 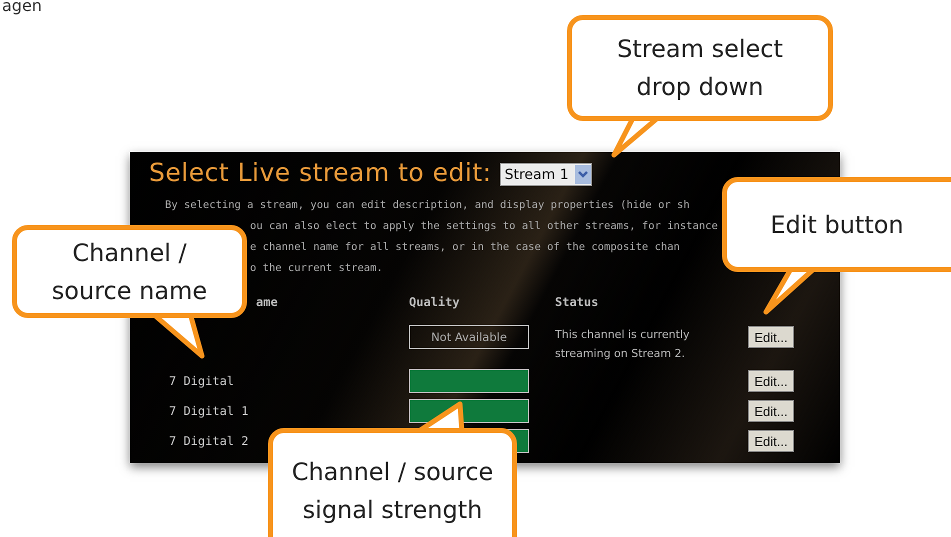 I want to click on column-header: Status, so click(x=576, y=302).